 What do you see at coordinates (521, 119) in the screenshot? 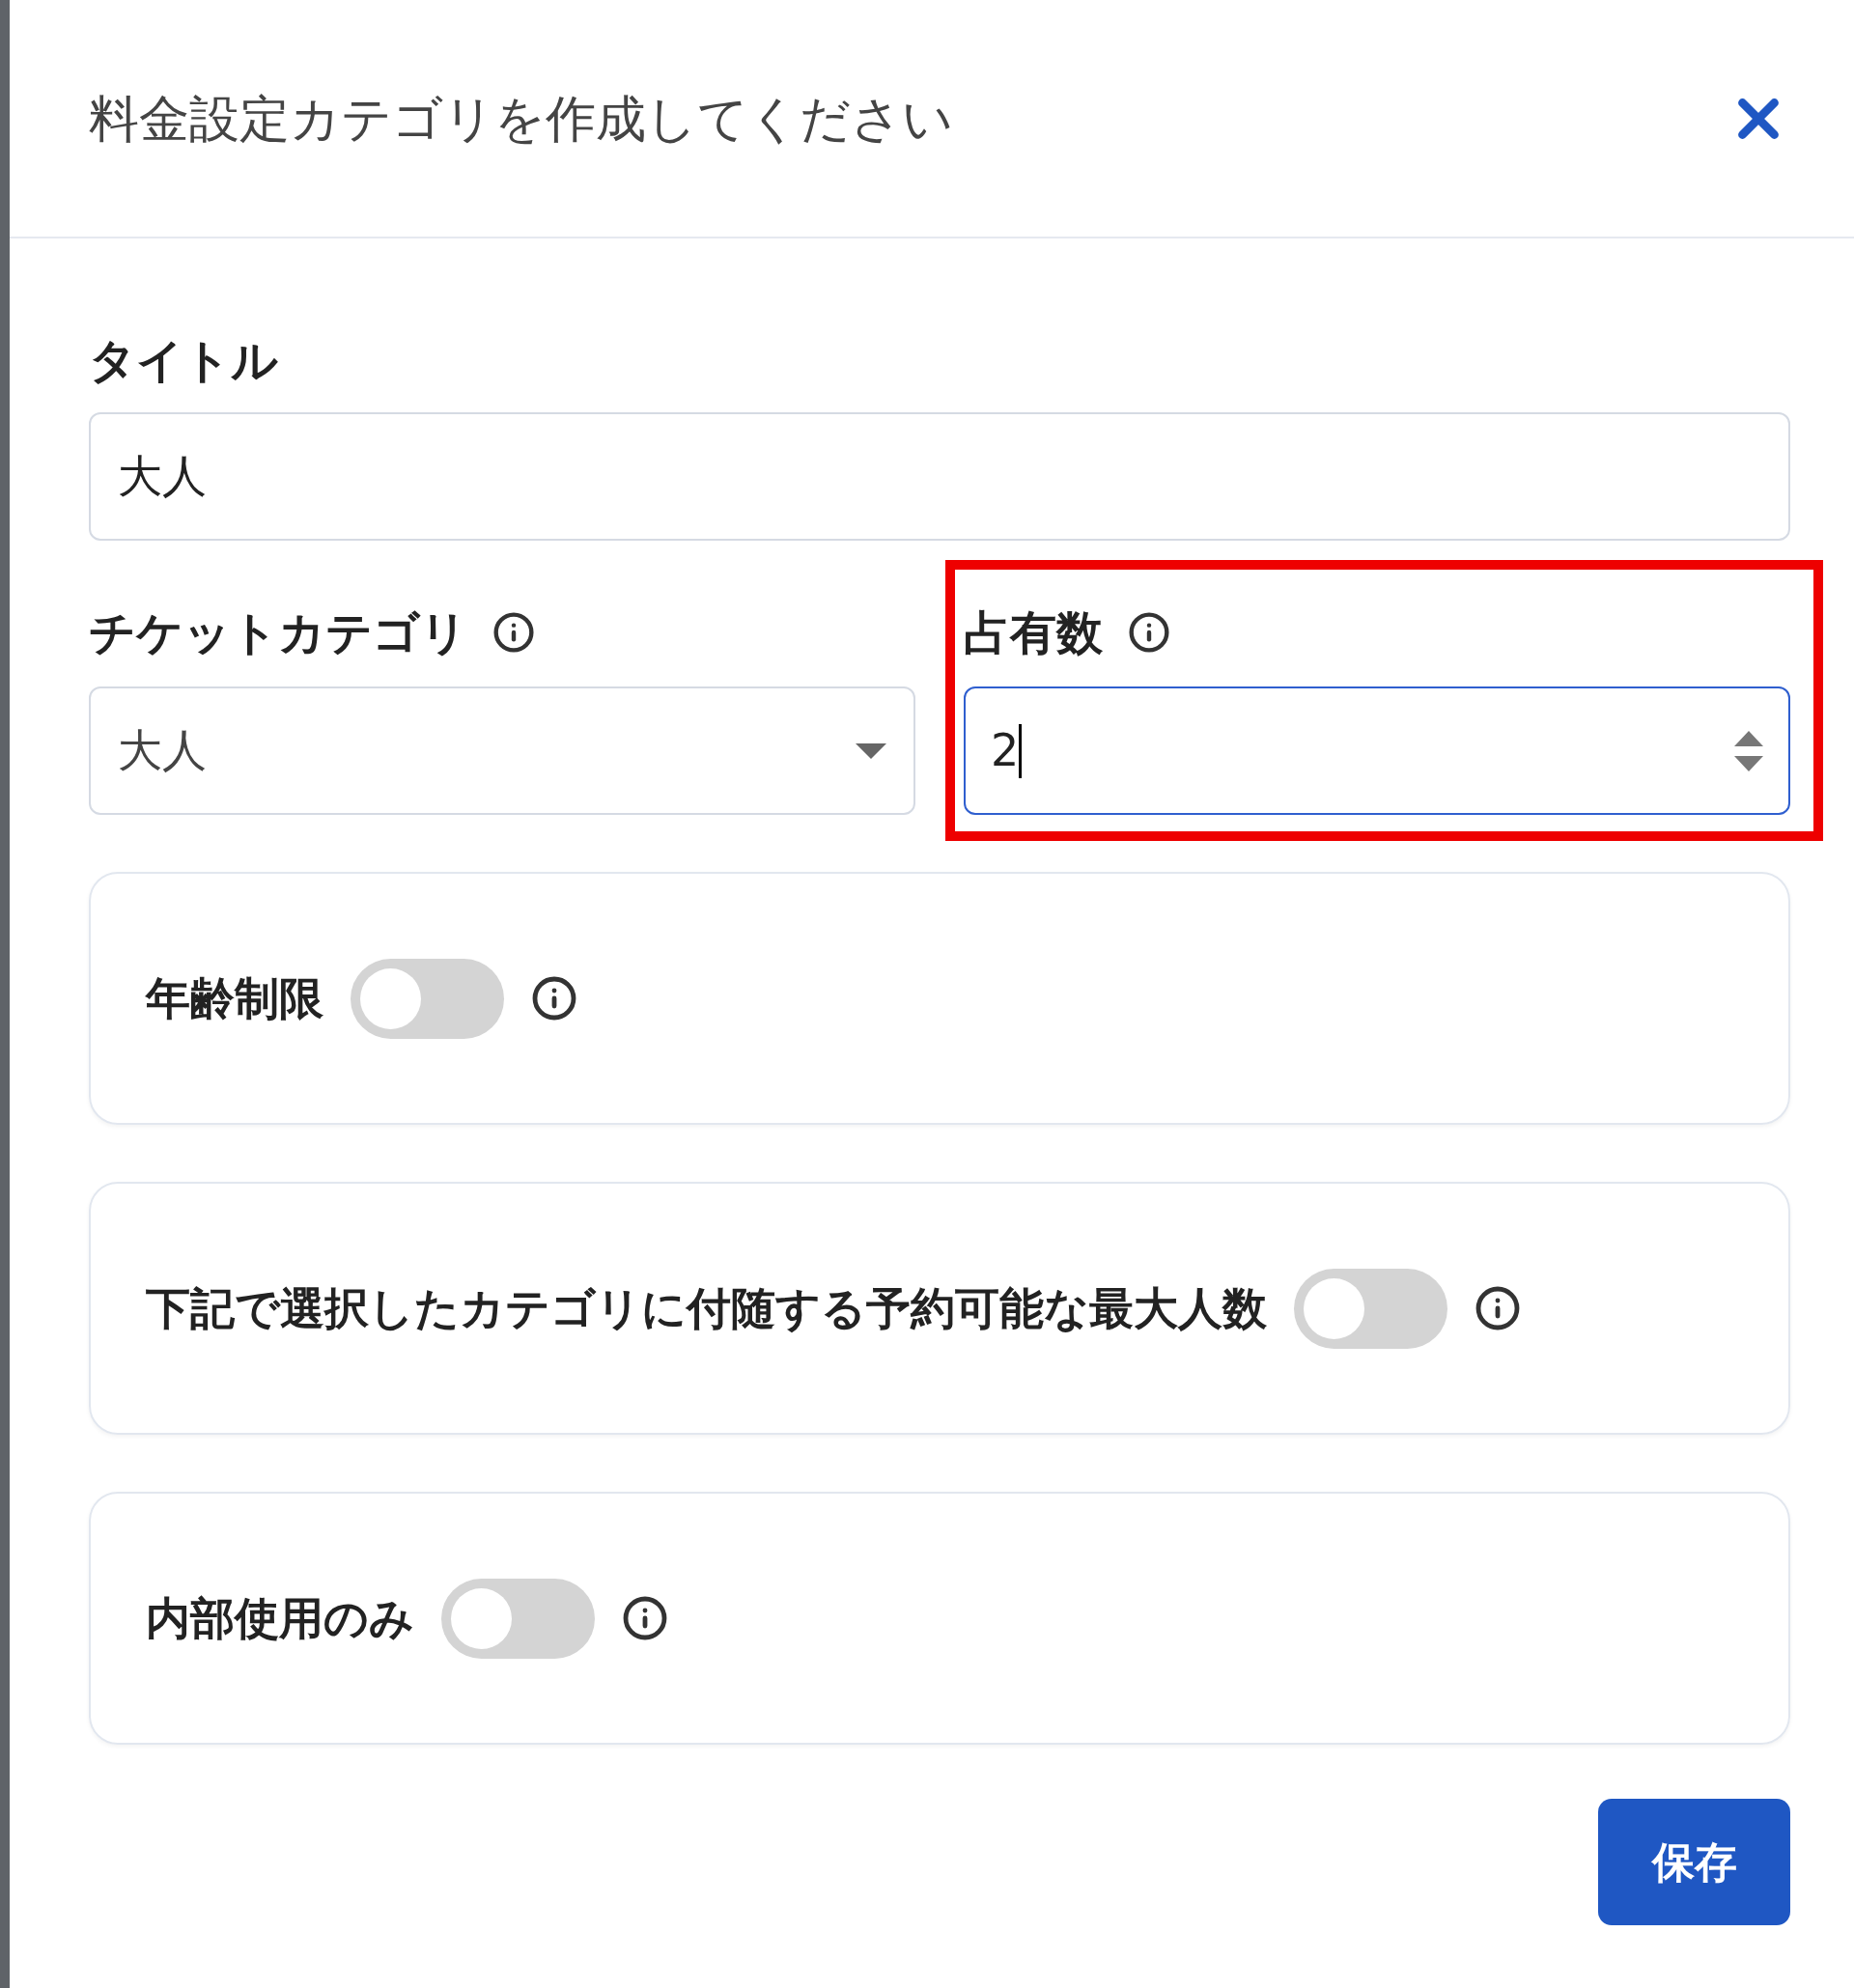
I see `dialog-title: 料金設定カテゴリを作成してください` at bounding box center [521, 119].